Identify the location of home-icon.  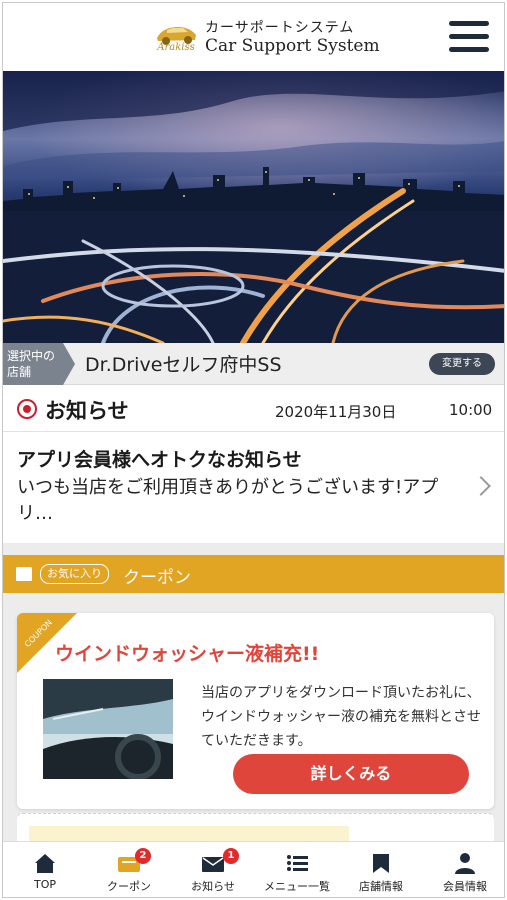
(45, 863).